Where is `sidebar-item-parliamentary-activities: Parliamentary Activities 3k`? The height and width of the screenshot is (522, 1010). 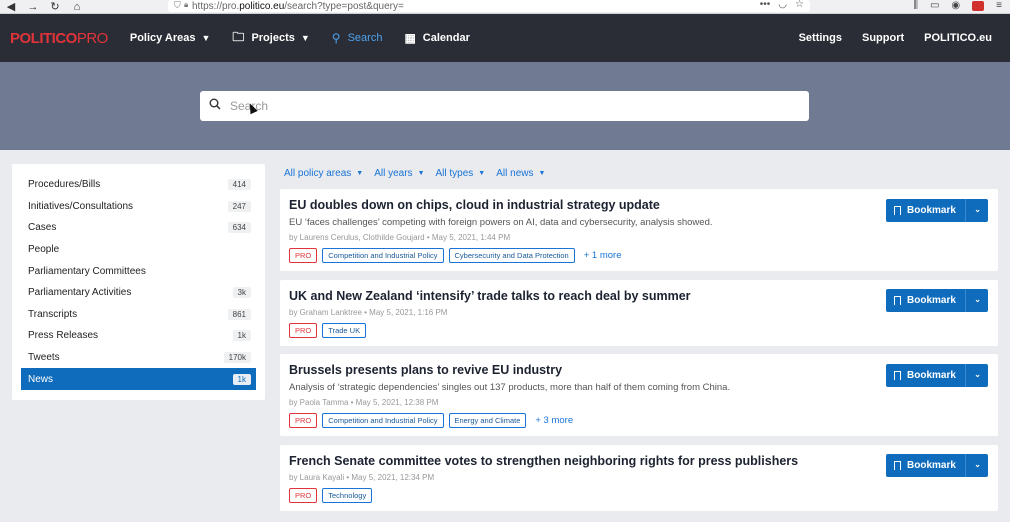
sidebar-item-parliamentary-activities: Parliamentary Activities 3k is located at coordinates (138, 293).